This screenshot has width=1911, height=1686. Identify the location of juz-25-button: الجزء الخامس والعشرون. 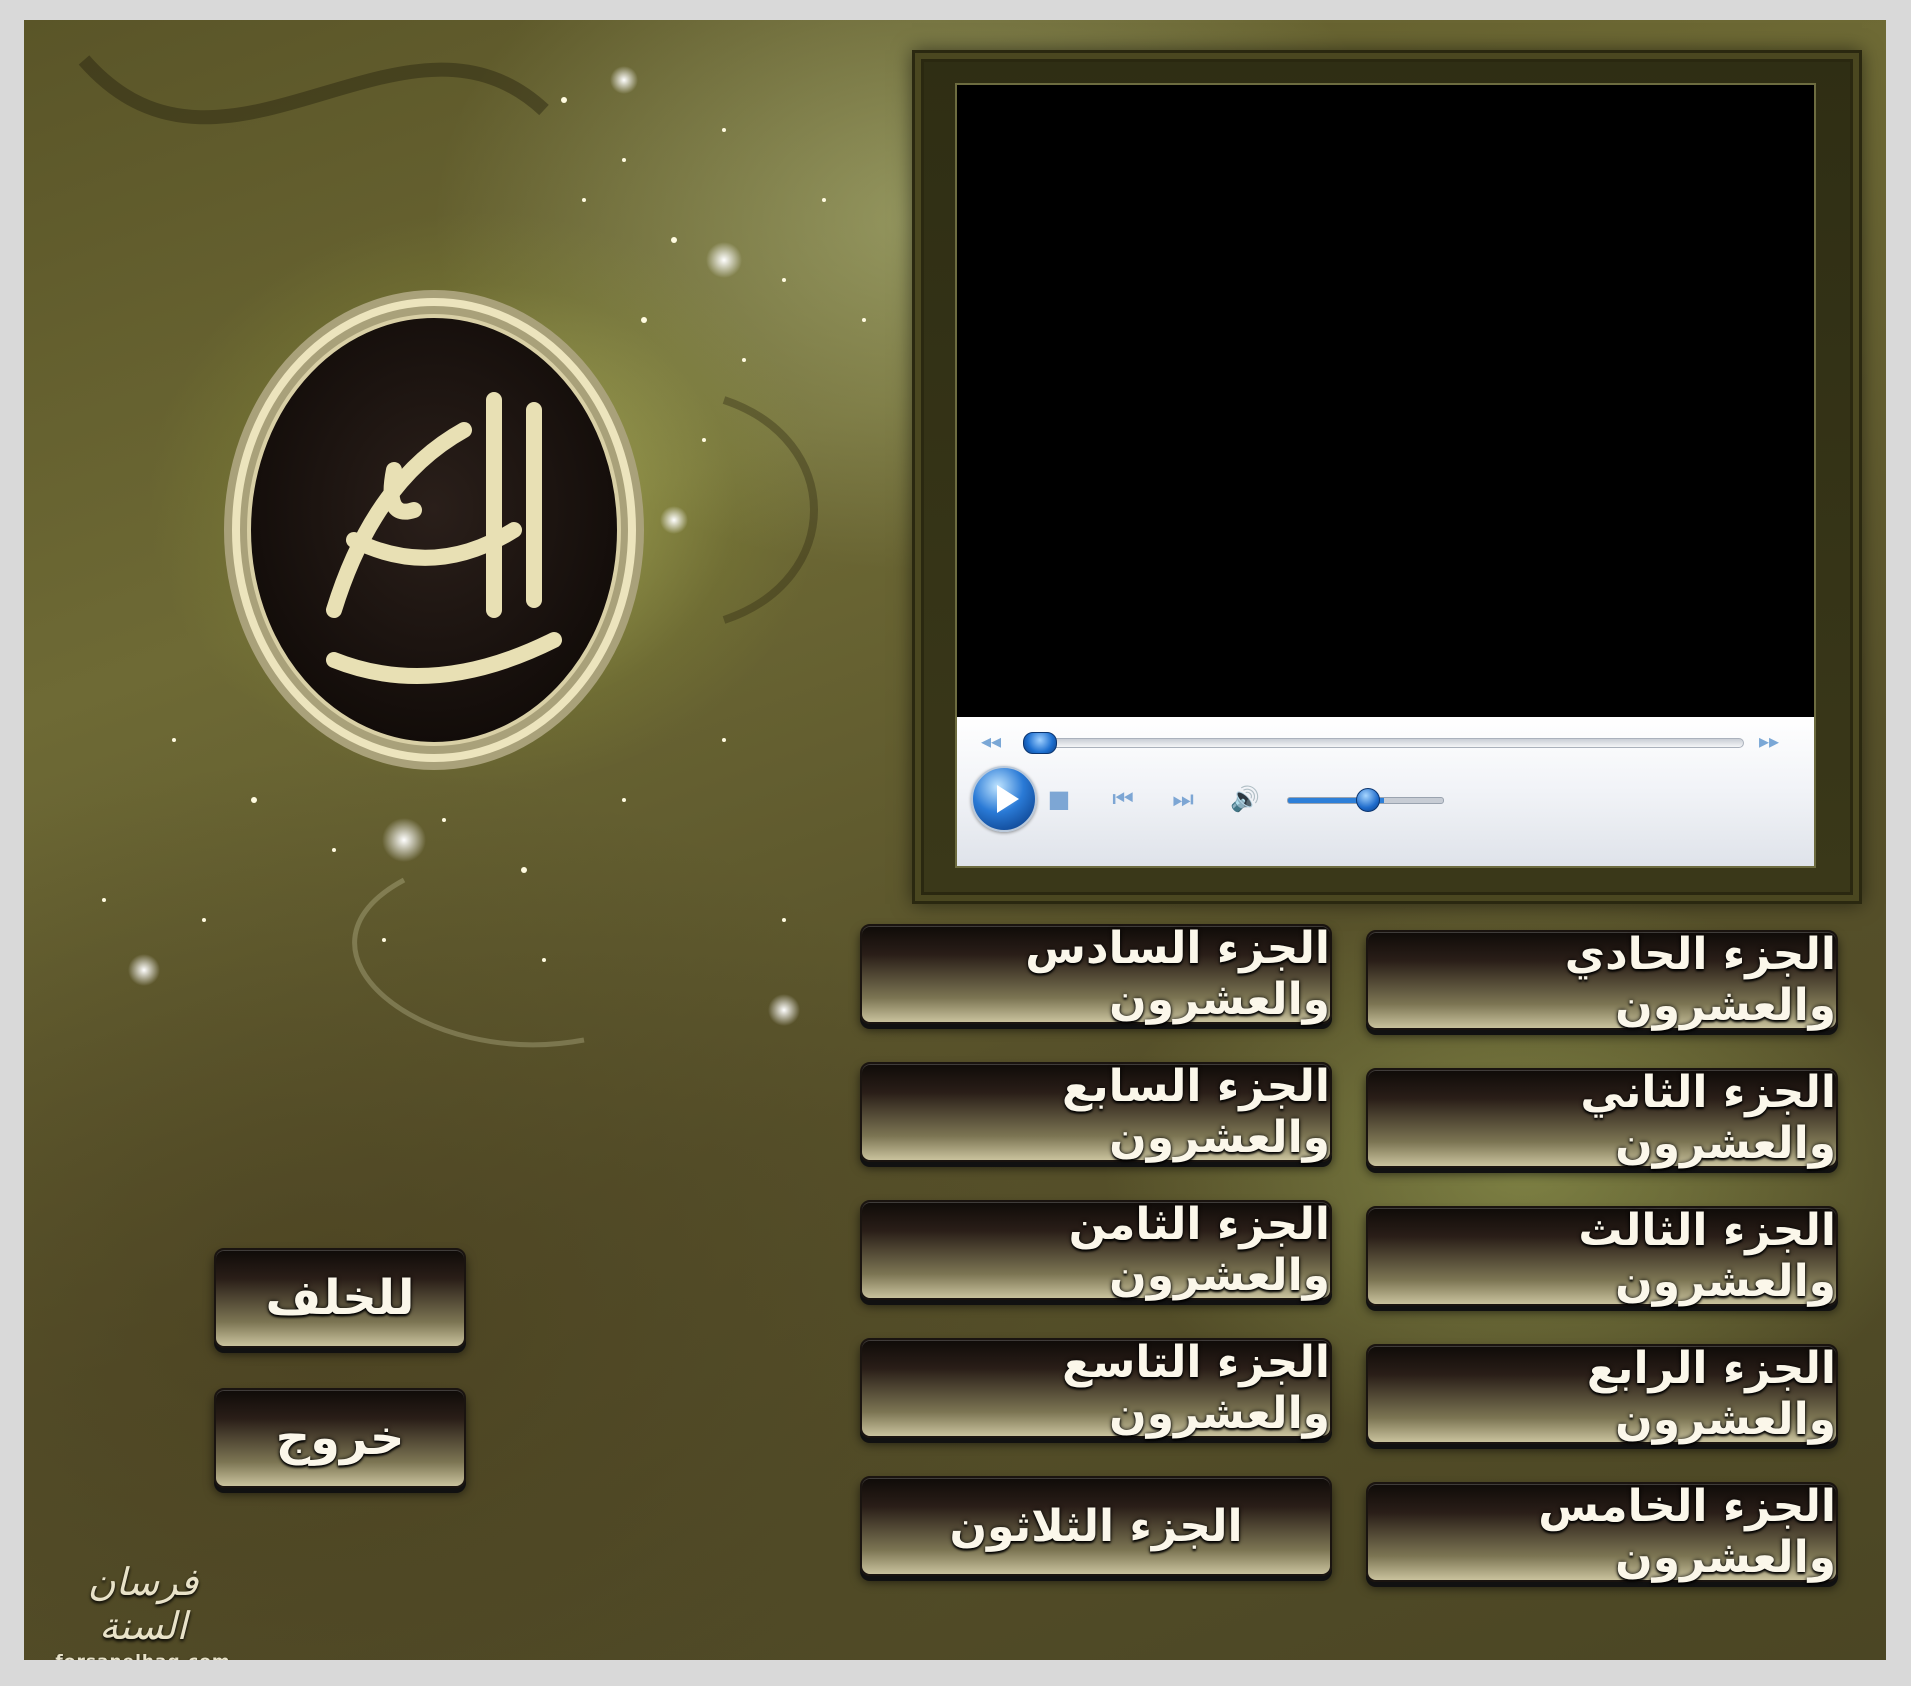
(1602, 1532).